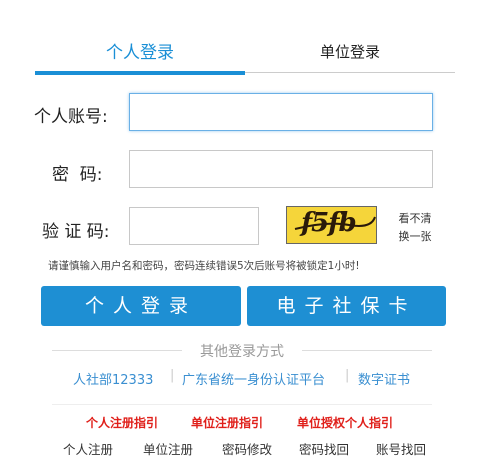 The image size is (491, 458). What do you see at coordinates (247, 448) in the screenshot?
I see `link-change-password: 密码修改` at bounding box center [247, 448].